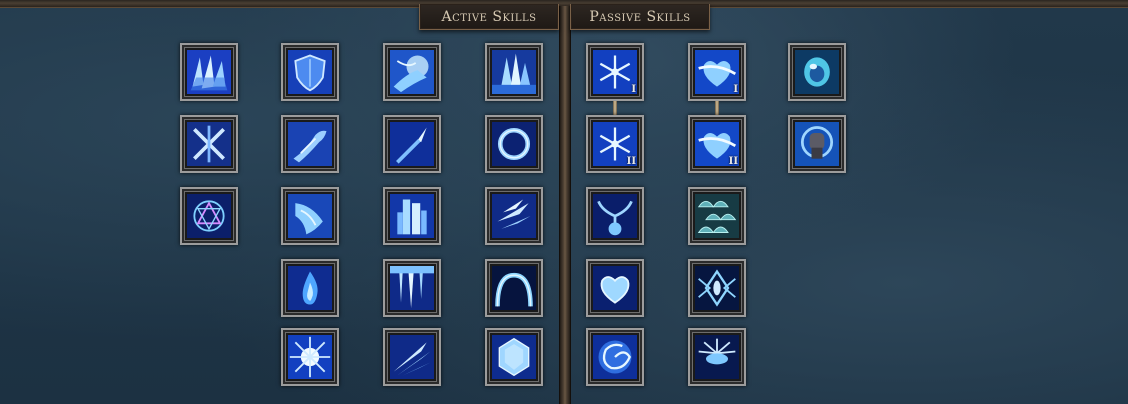 The height and width of the screenshot is (404, 1128). I want to click on frost-ring-icon, so click(514, 144).